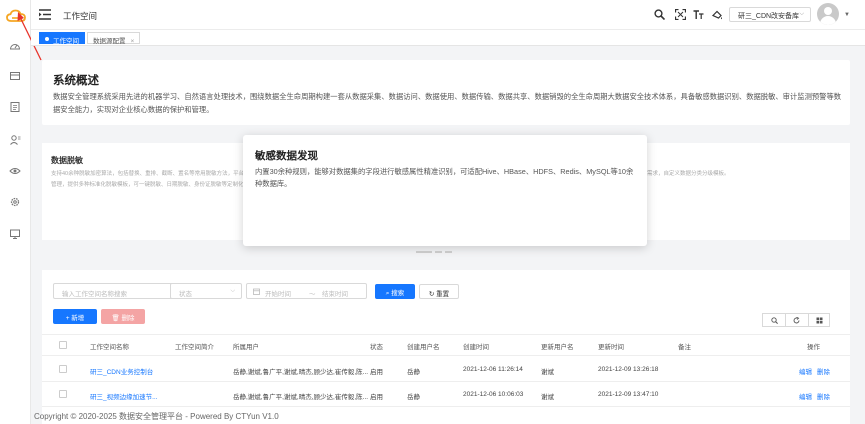 Image resolution: width=865 pixels, height=424 pixels. Describe the element at coordinates (684, 347) in the screenshot. I see `column-header: 备注` at that location.